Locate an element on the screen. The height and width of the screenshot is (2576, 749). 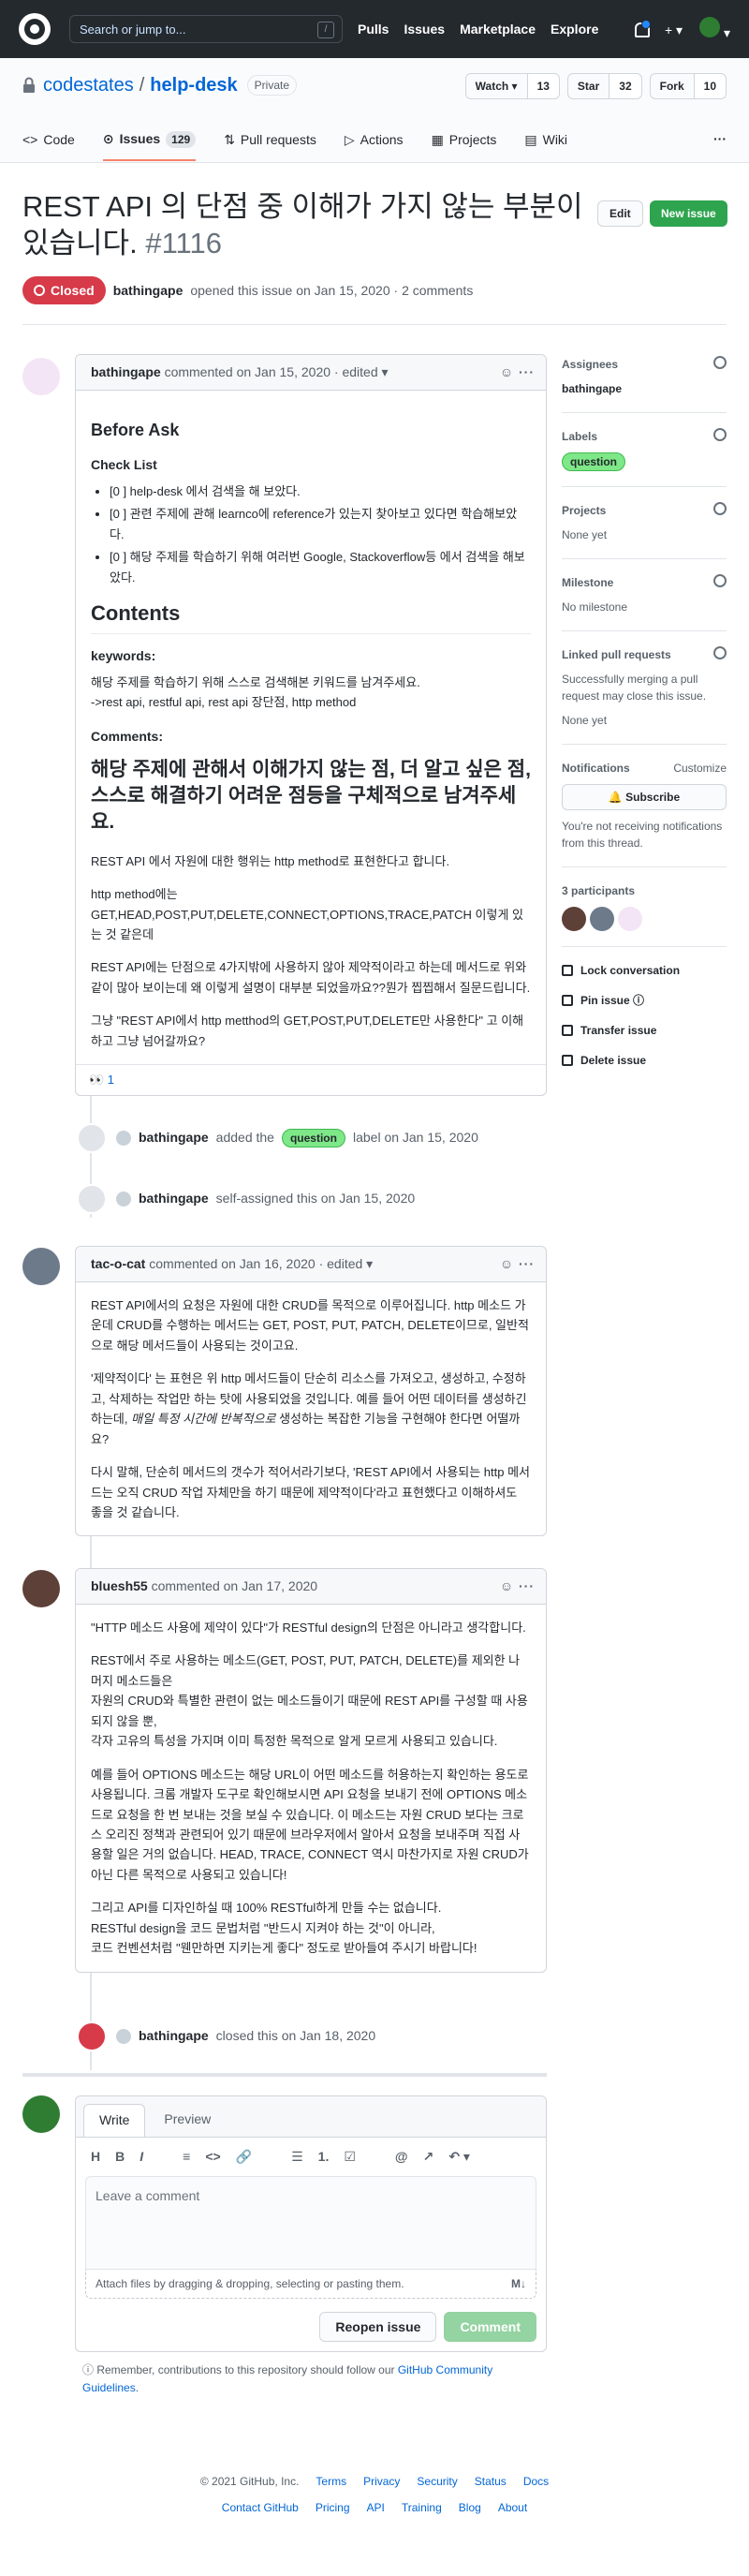
italic-icon: I is located at coordinates (141, 2157).